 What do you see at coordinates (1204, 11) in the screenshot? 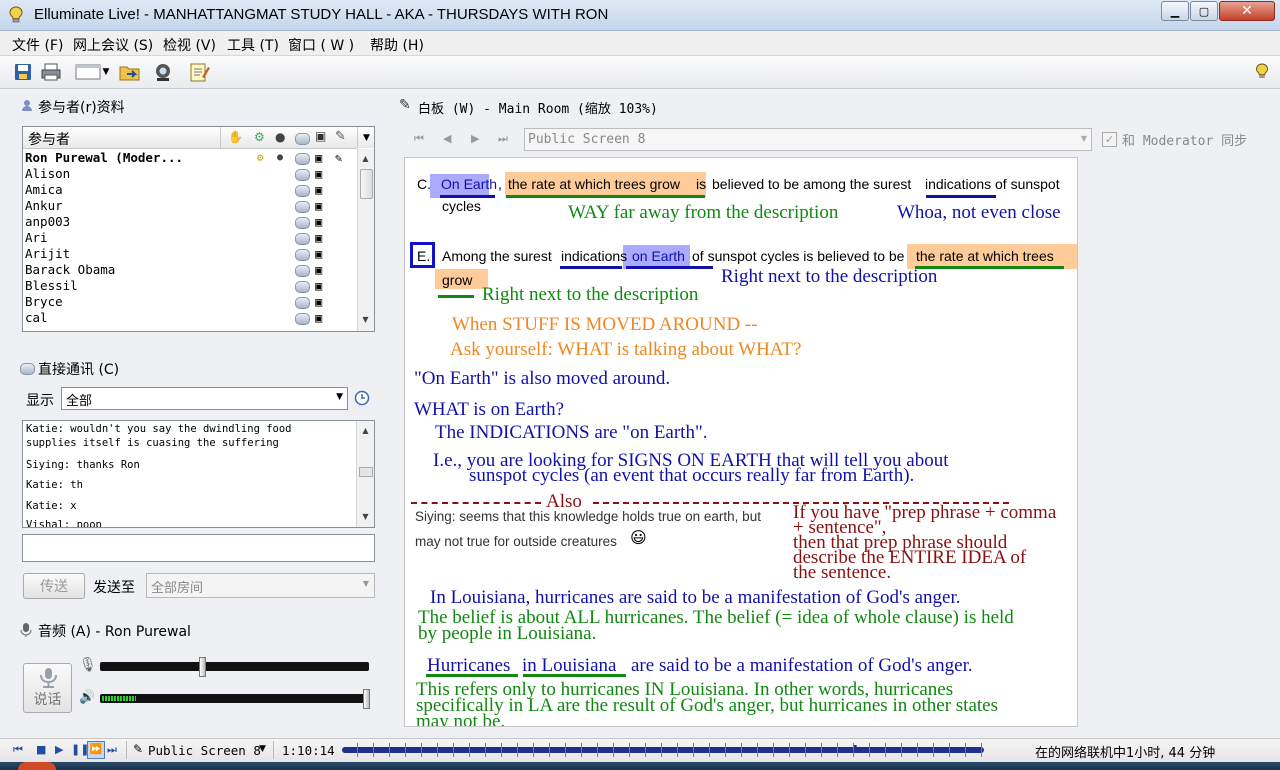
I see `maximize-button: ▢` at bounding box center [1204, 11].